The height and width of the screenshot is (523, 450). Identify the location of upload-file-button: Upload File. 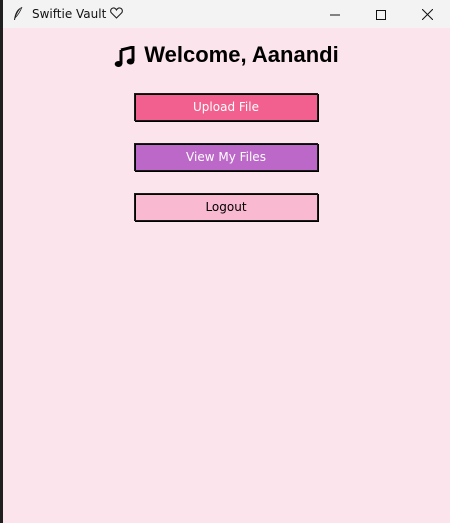
(226, 107).